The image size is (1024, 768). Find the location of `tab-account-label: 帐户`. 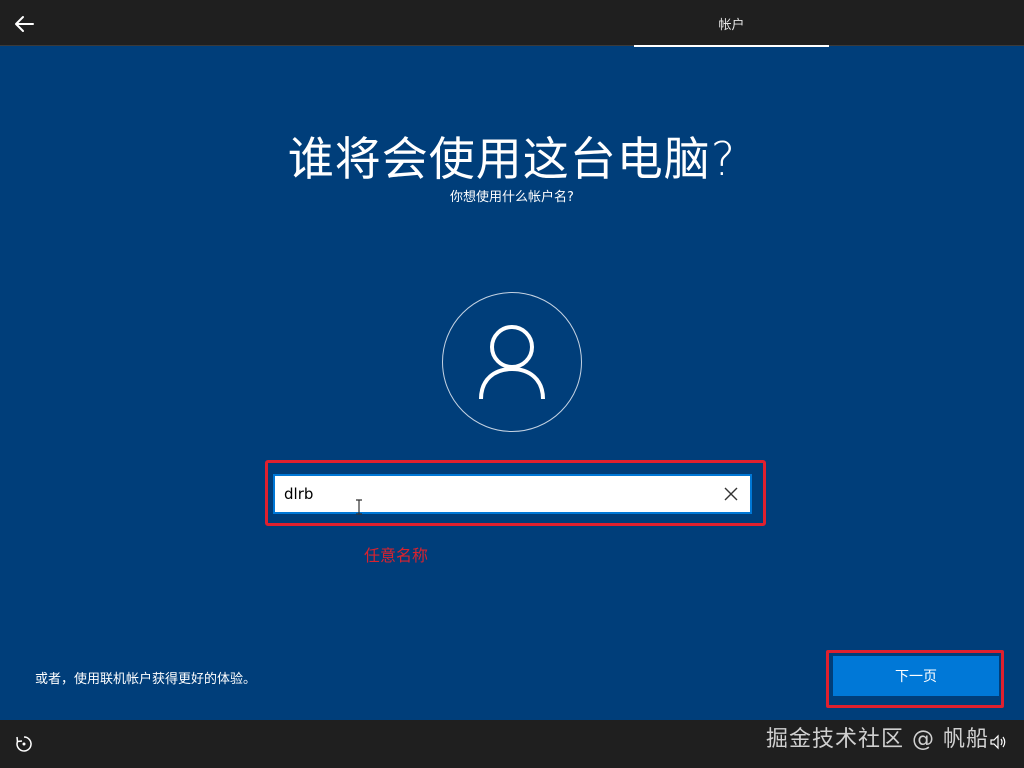

tab-account-label: 帐户 is located at coordinates (731, 25).